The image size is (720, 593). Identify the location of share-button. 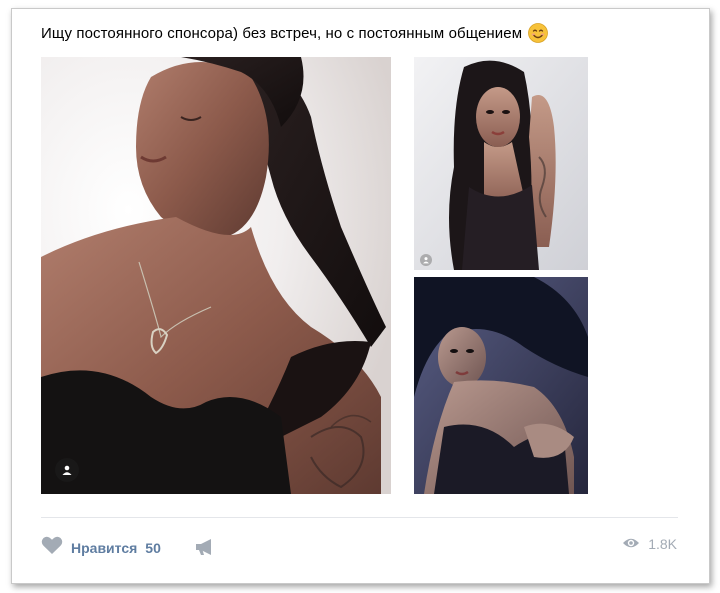
(205, 549).